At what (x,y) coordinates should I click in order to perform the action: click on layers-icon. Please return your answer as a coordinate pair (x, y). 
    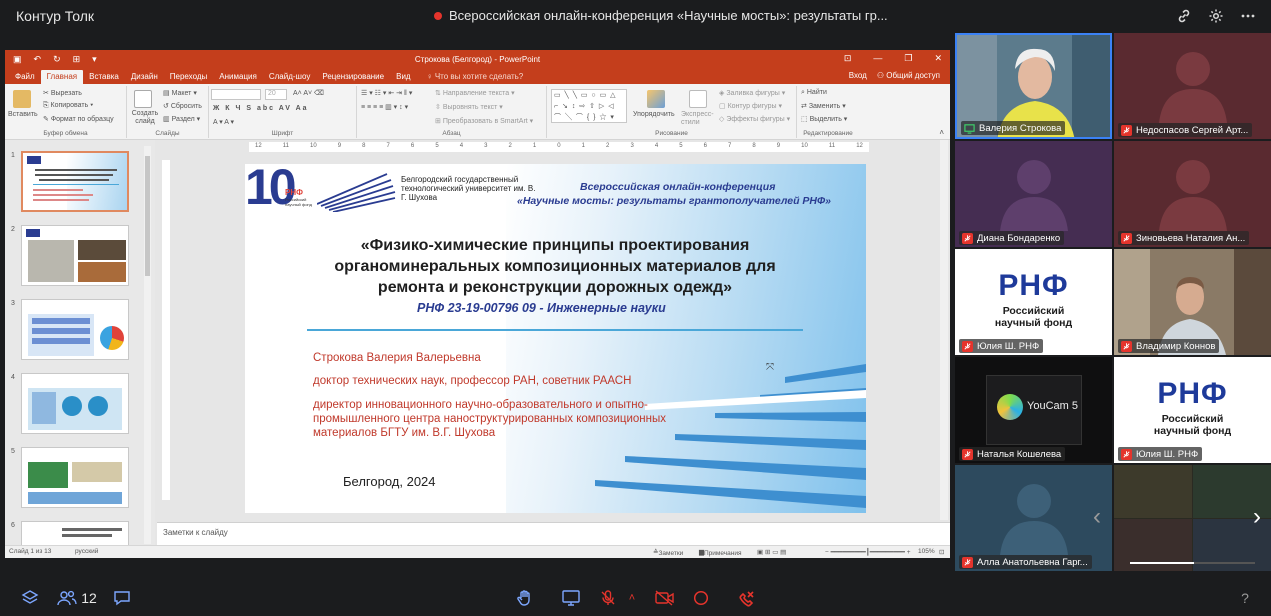
    Looking at the image, I should click on (30, 598).